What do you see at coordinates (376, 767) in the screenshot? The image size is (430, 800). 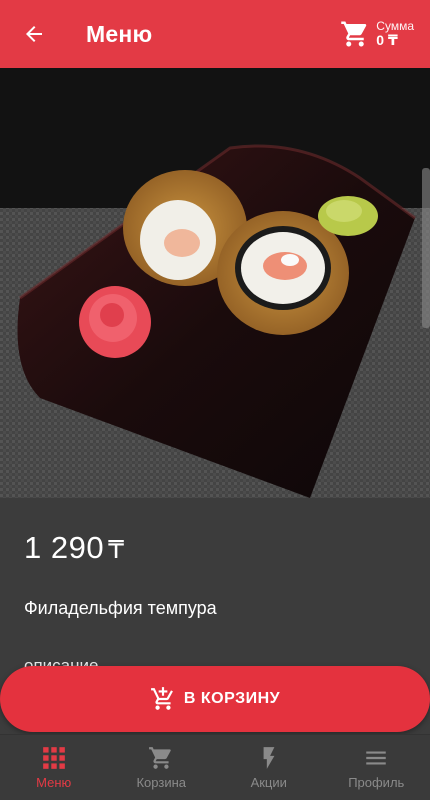 I see `nav-item-profile: Профиль` at bounding box center [376, 767].